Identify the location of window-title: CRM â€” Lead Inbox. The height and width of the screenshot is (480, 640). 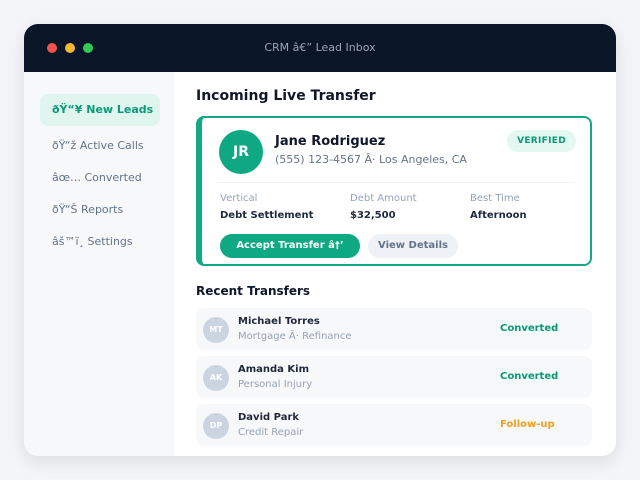
(320, 47).